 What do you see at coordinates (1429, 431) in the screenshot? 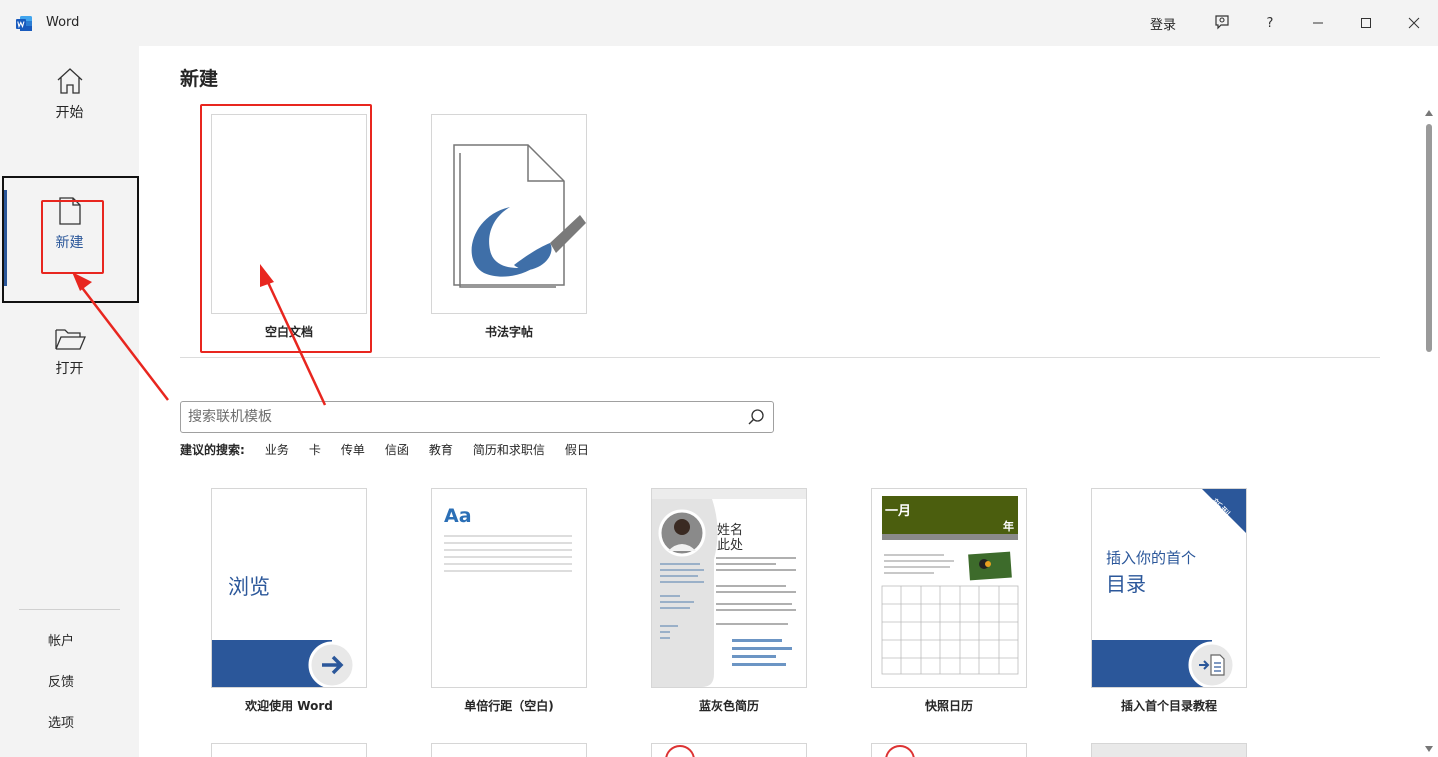
I see `vertical-scrollbar` at bounding box center [1429, 431].